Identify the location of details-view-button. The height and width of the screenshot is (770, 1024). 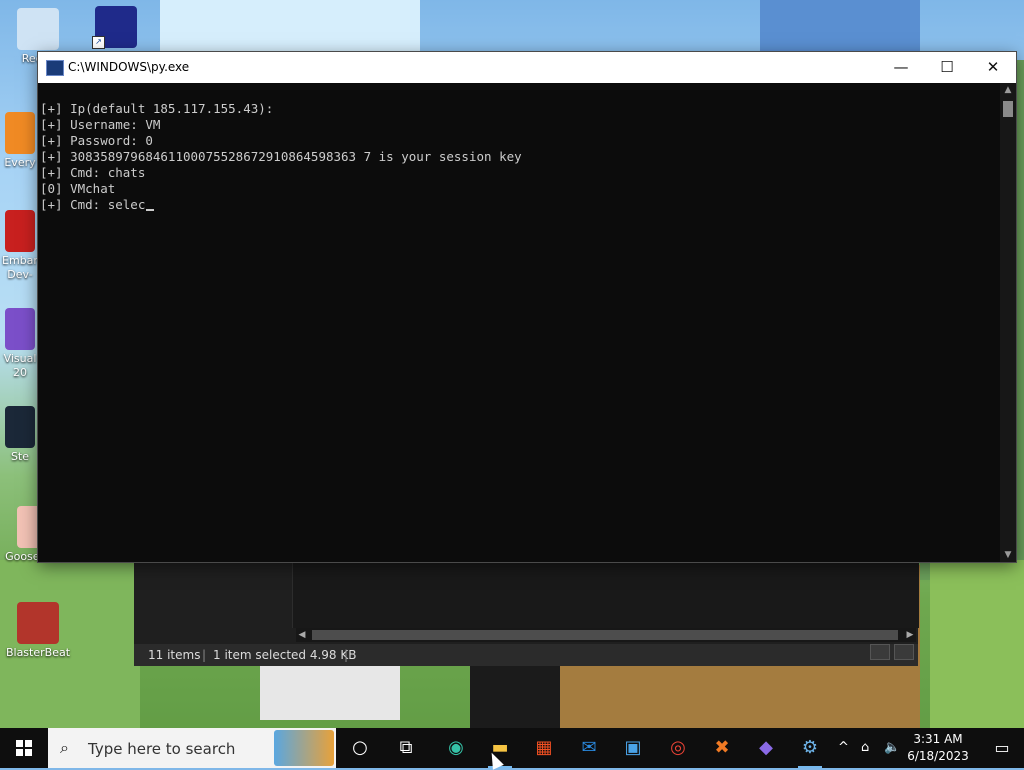
(880, 652).